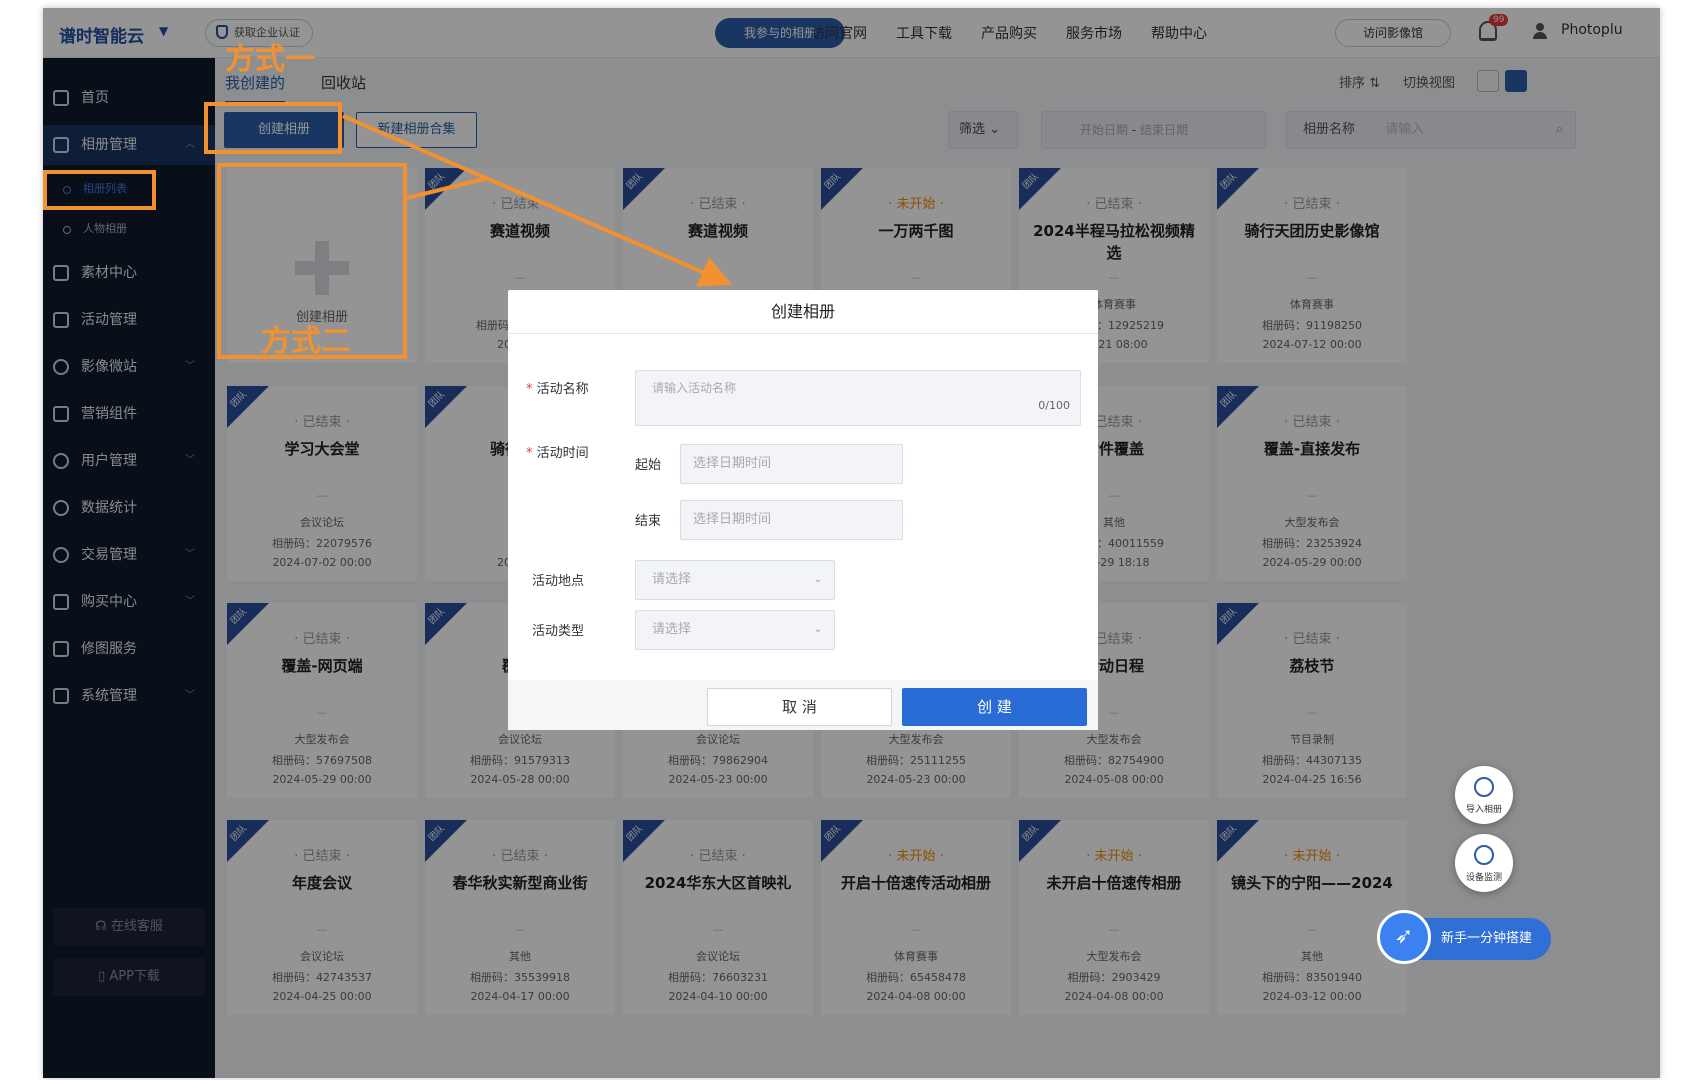  What do you see at coordinates (558, 631) in the screenshot?
I see `activity-type-label: 活动类型` at bounding box center [558, 631].